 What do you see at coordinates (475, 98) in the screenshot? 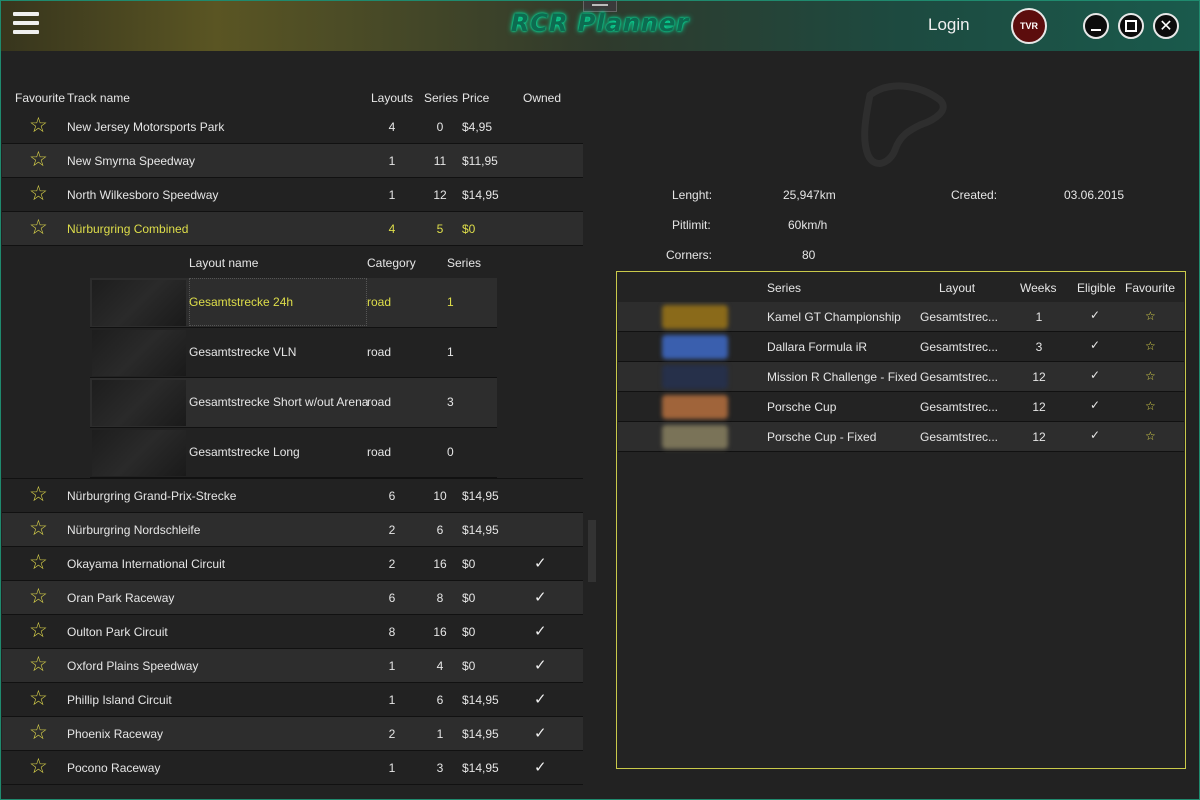
I see `header-price: Price` at bounding box center [475, 98].